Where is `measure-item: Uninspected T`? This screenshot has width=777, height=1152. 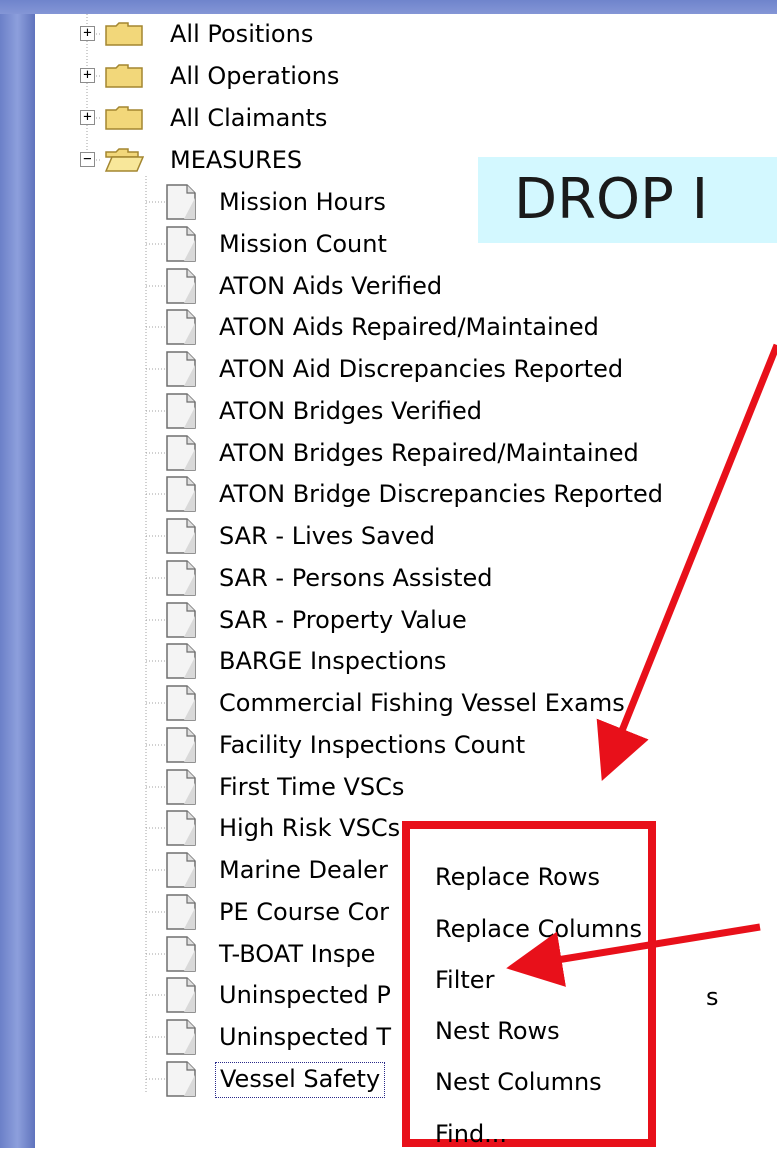
measure-item: Uninspected T is located at coordinates (305, 1037).